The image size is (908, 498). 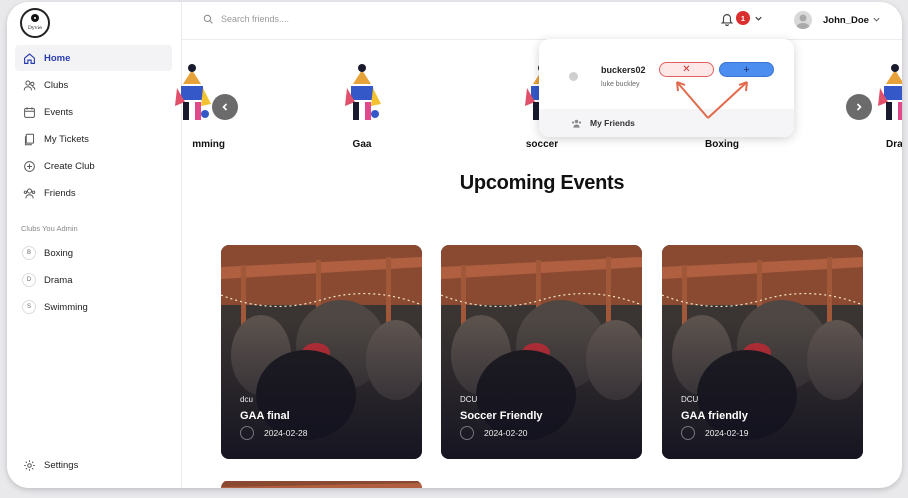 I want to click on friend-request-row: buckers02 luke buckley ✕ +, so click(x=666, y=74).